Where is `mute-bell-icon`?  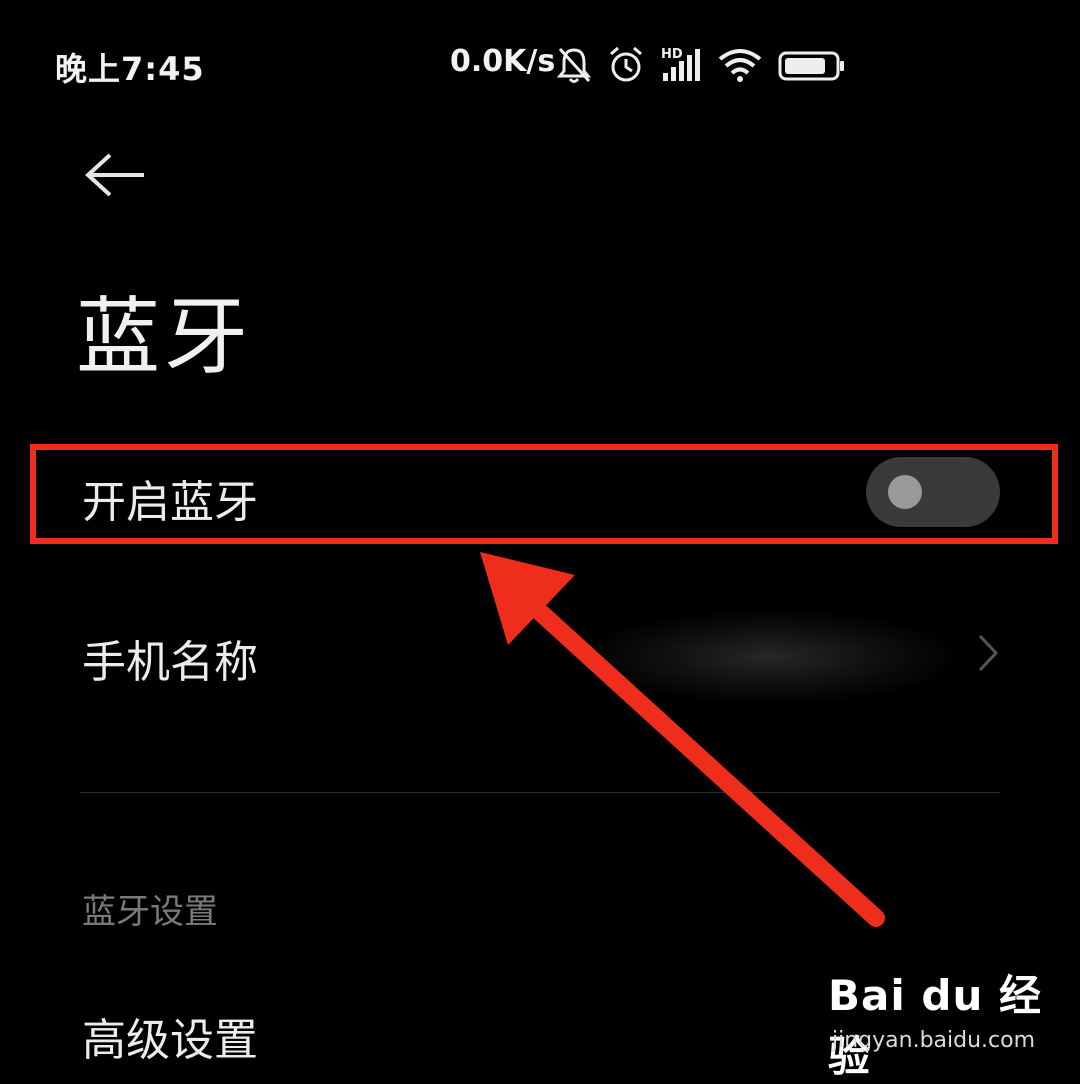 mute-bell-icon is located at coordinates (574, 65).